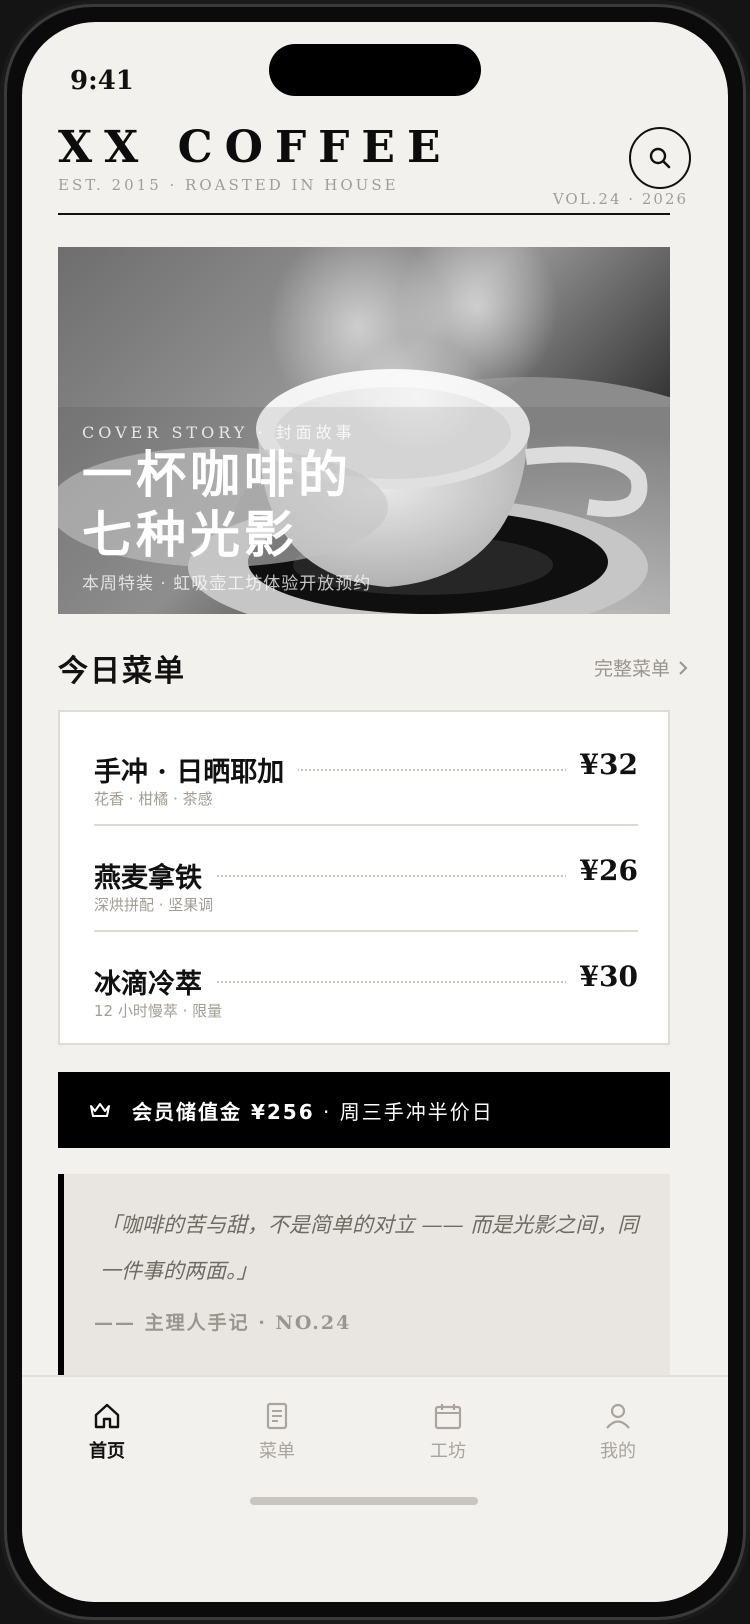 This screenshot has height=1624, width=750. Describe the element at coordinates (448, 1417) in the screenshot. I see `calendar-icon` at that location.